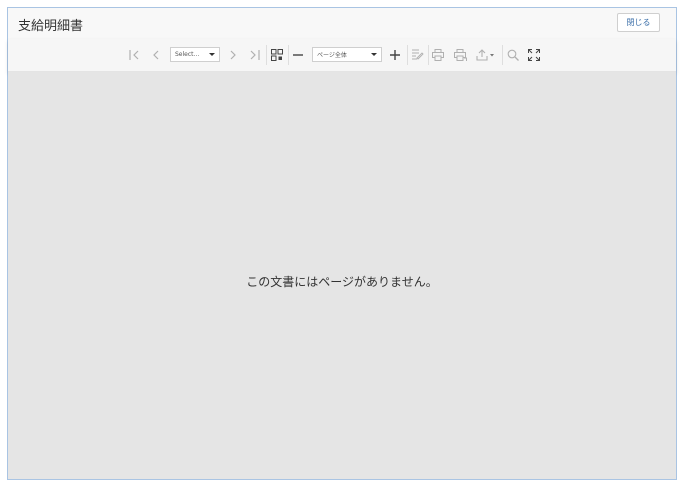  What do you see at coordinates (534, 55) in the screenshot?
I see `fullscreen-icon` at bounding box center [534, 55].